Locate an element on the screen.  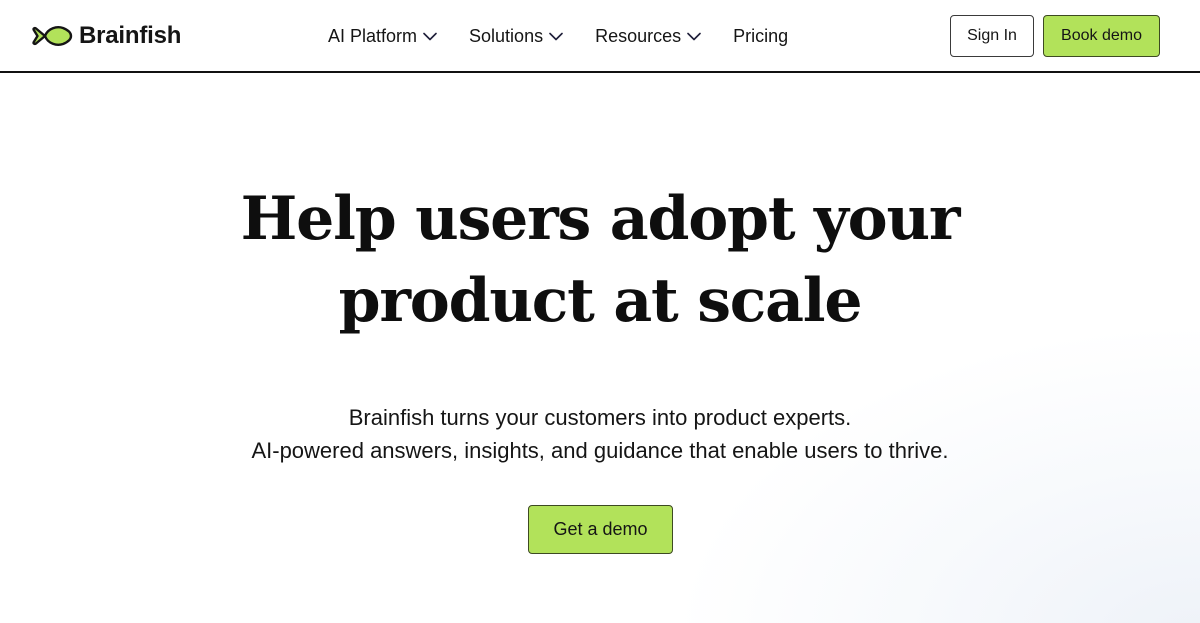
nav-item-resources: Resources is located at coordinates (648, 36).